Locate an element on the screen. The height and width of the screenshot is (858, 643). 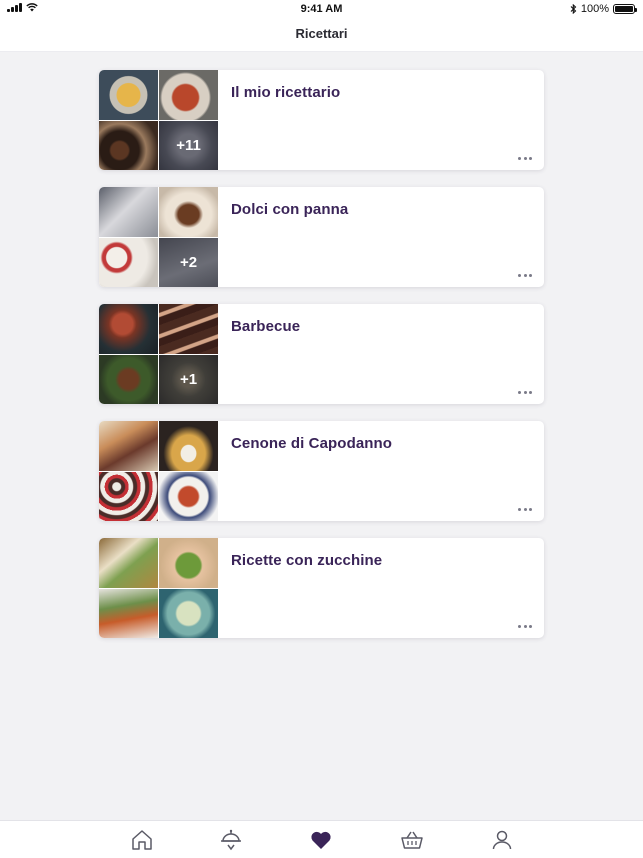
cookbook-card: +2 Dolci con panna is located at coordinates (321, 237).